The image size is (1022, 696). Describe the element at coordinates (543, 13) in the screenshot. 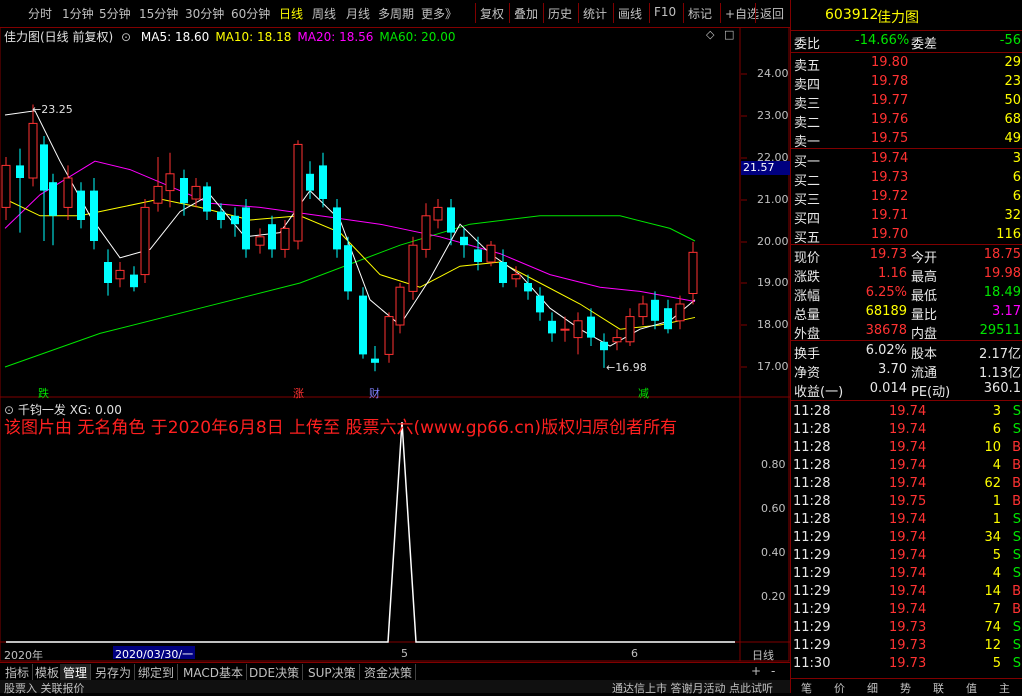

I see `toolbar-separator` at that location.